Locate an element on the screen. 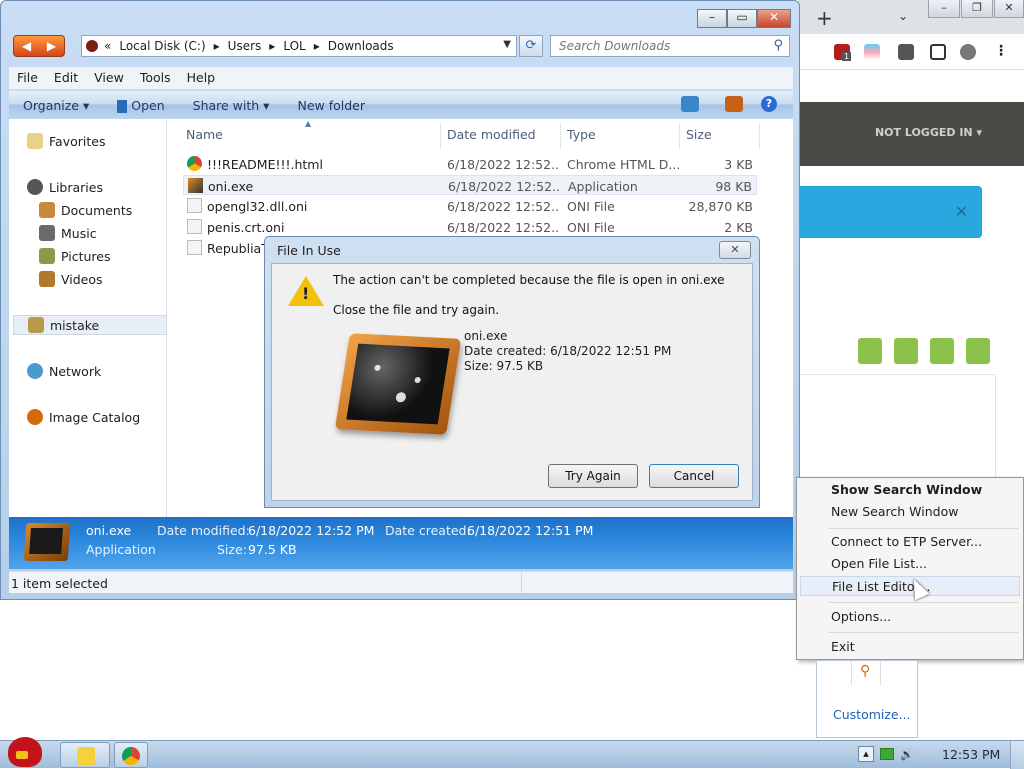  help-icon: ? is located at coordinates (769, 104).